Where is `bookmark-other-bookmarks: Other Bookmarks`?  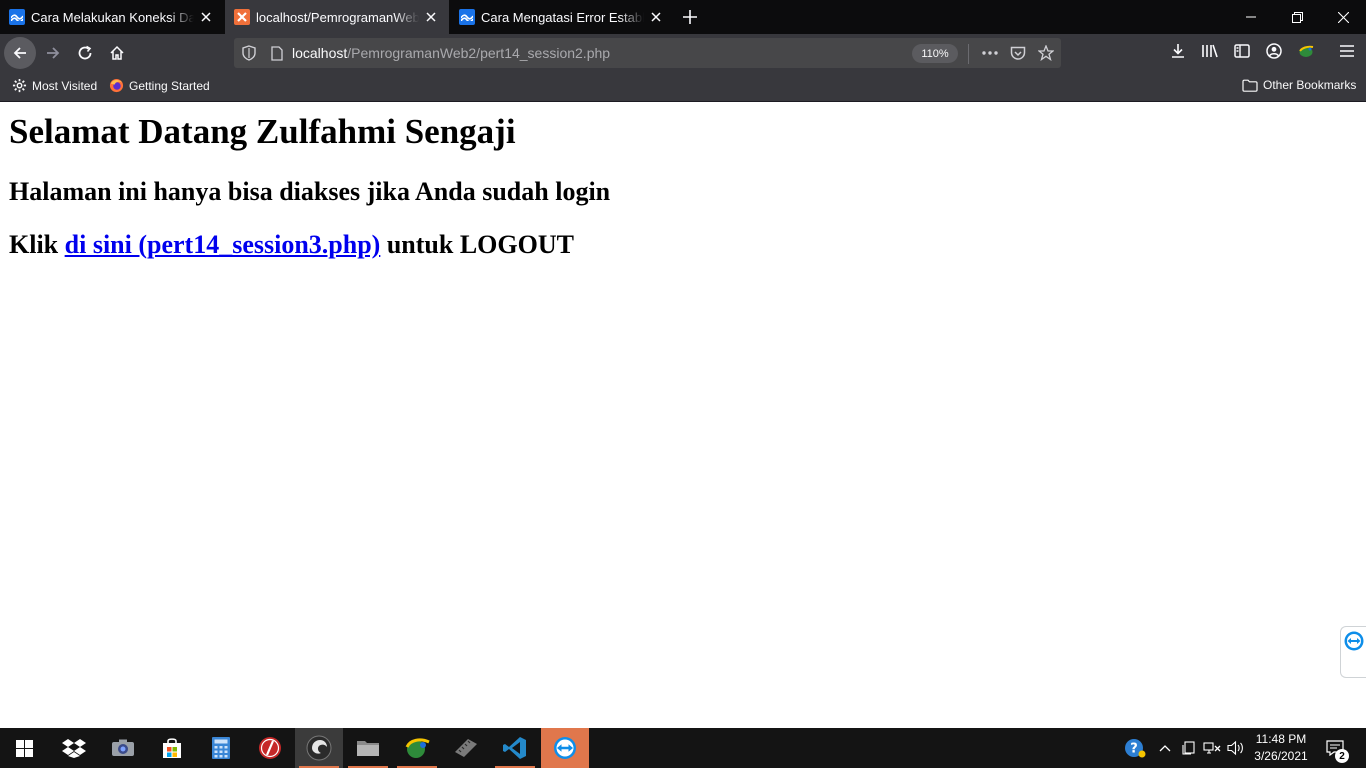
bookmark-other-bookmarks: Other Bookmarks is located at coordinates (1299, 85).